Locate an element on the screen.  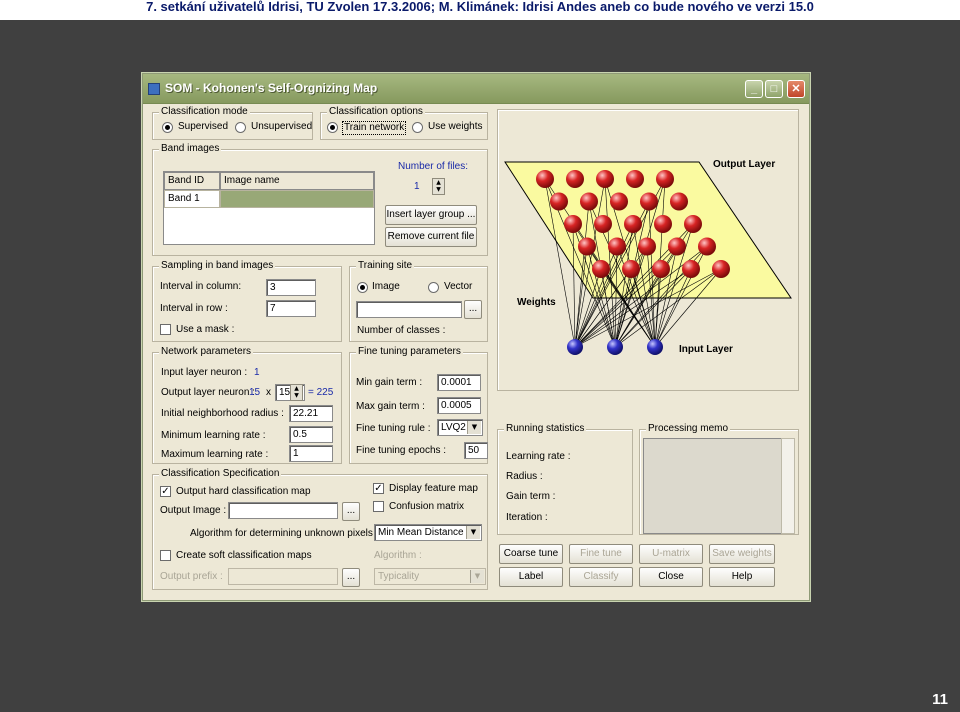
unsupervised-label: Unsupervised is located at coordinates (282, 126).